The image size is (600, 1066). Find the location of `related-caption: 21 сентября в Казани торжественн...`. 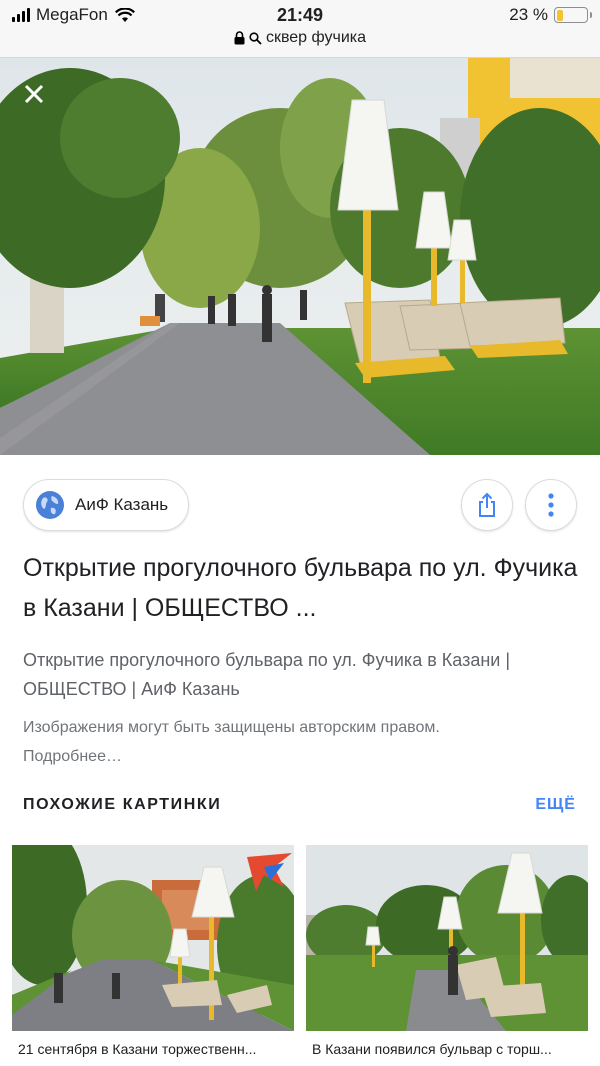

related-caption: 21 сентября в Казани торжественн... is located at coordinates (159, 1049).